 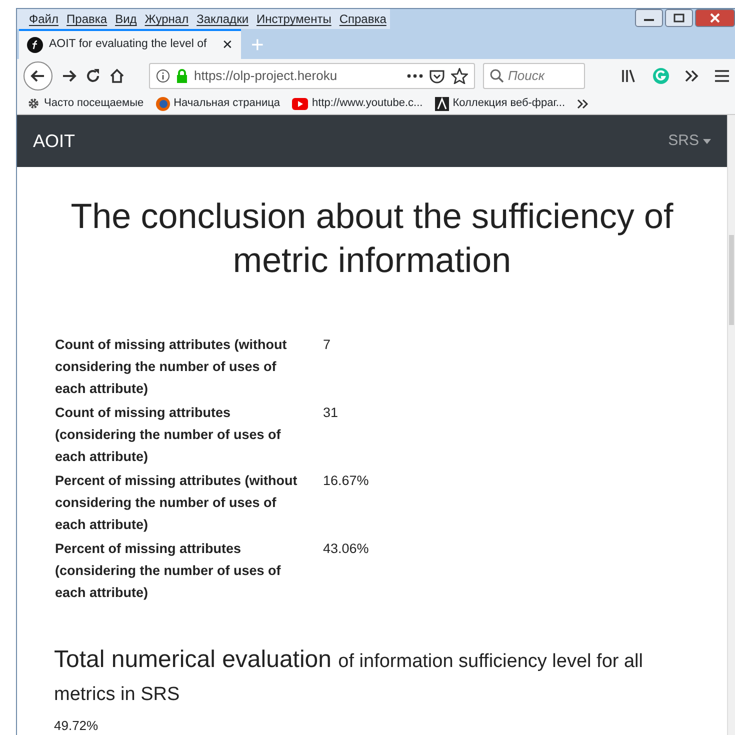 I want to click on star-icon, so click(x=459, y=76).